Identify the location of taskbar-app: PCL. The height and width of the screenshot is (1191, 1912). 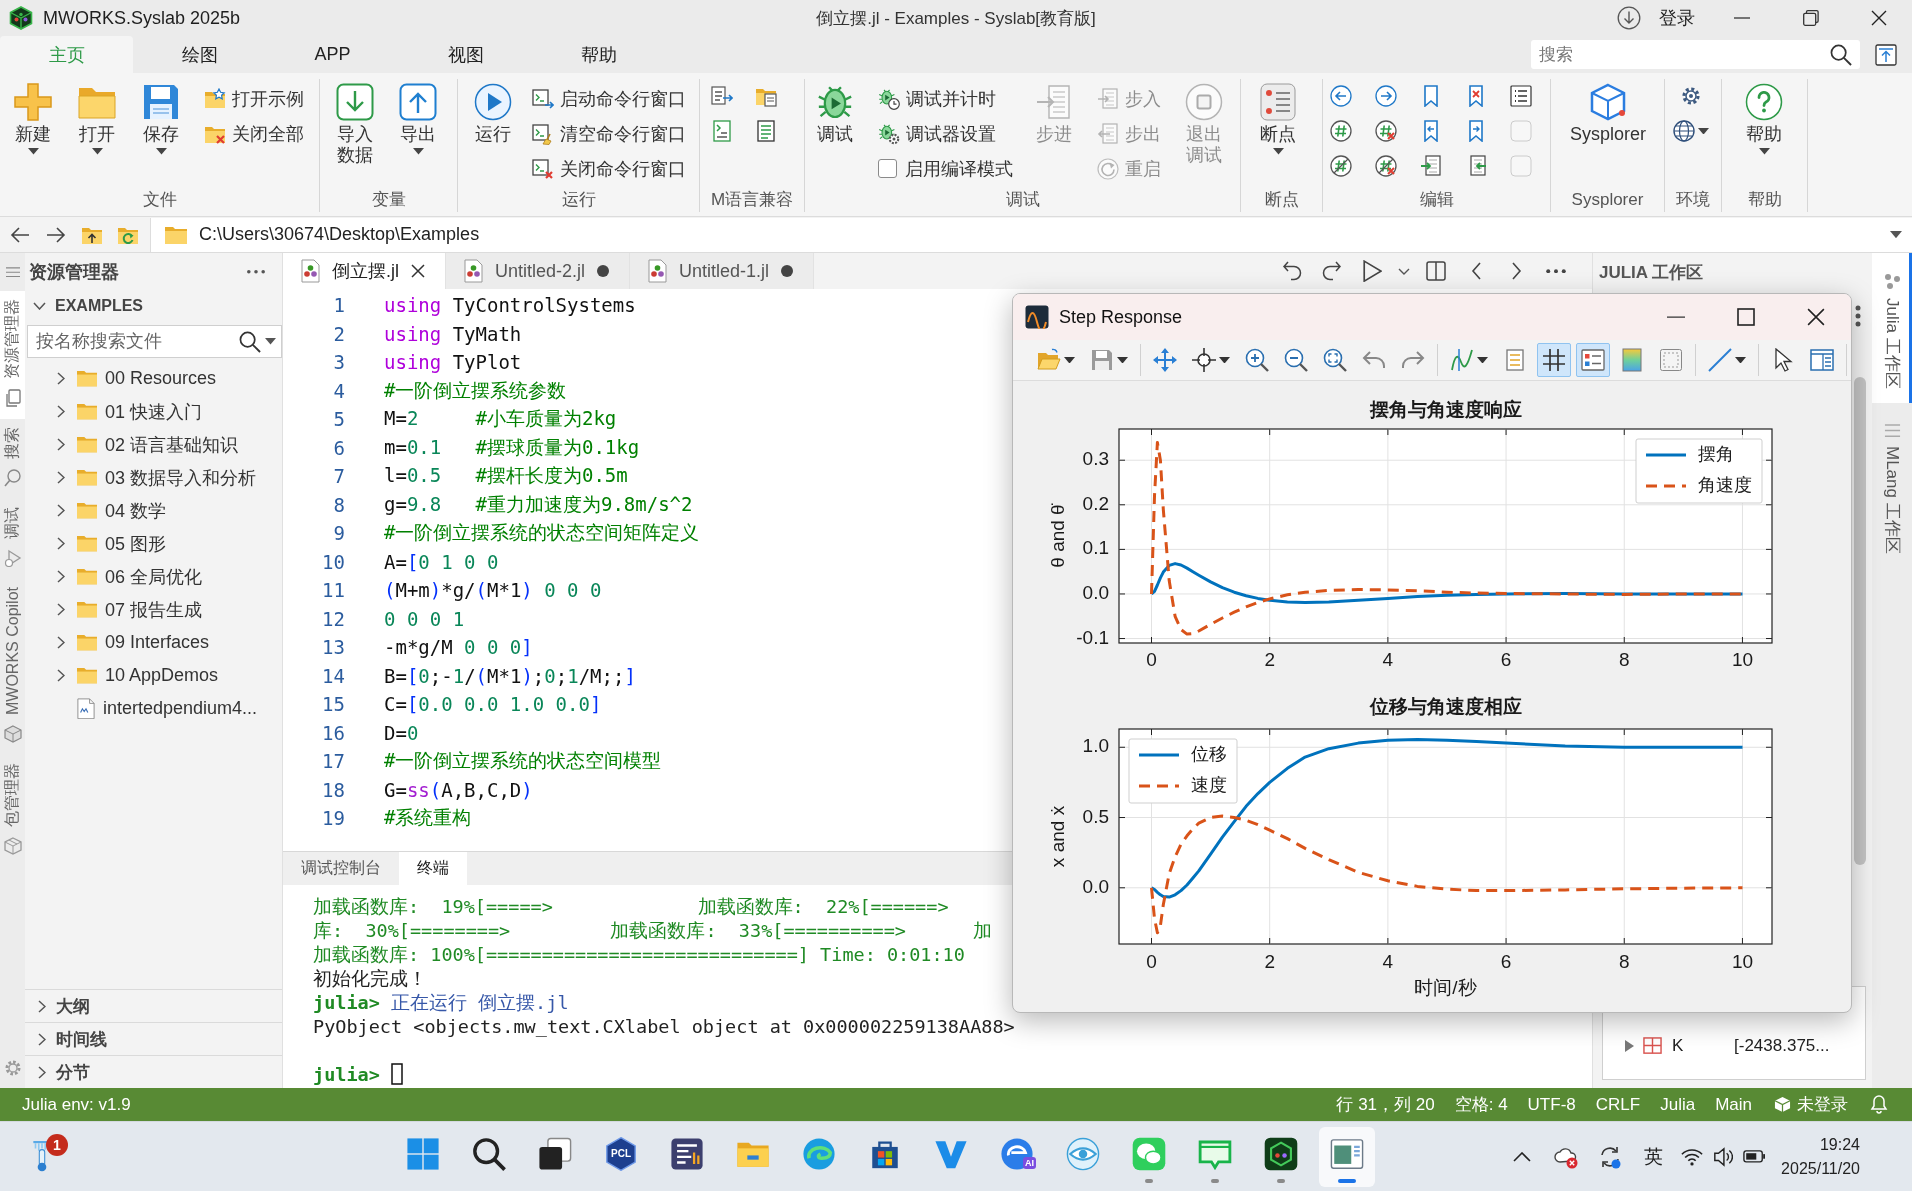
(621, 1156).